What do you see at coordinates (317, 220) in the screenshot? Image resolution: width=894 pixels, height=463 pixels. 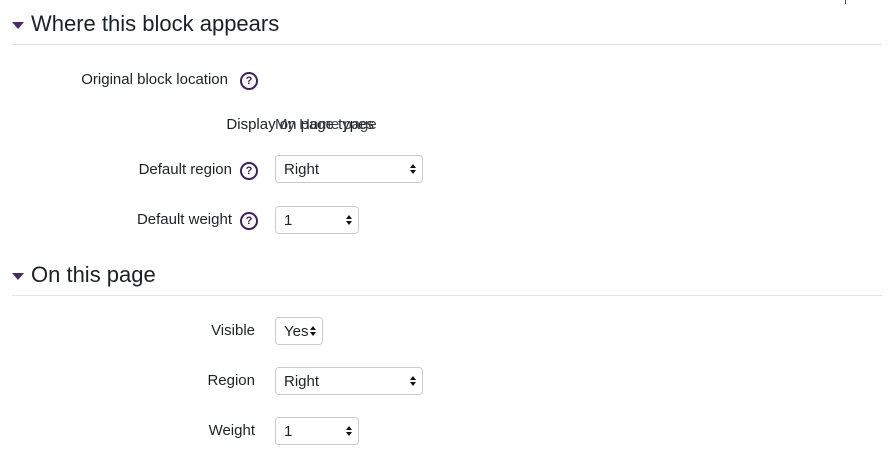 I see `default-weight-select: 1` at bounding box center [317, 220].